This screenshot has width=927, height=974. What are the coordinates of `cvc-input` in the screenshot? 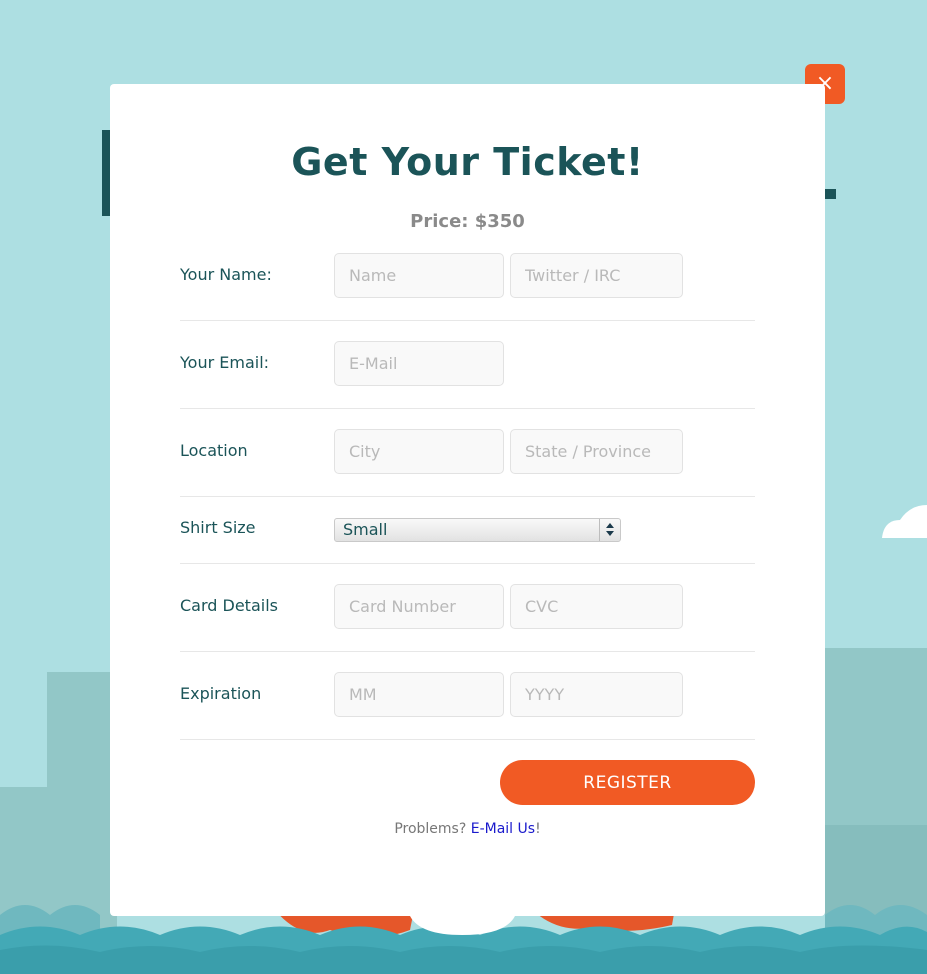 It's located at (596, 606).